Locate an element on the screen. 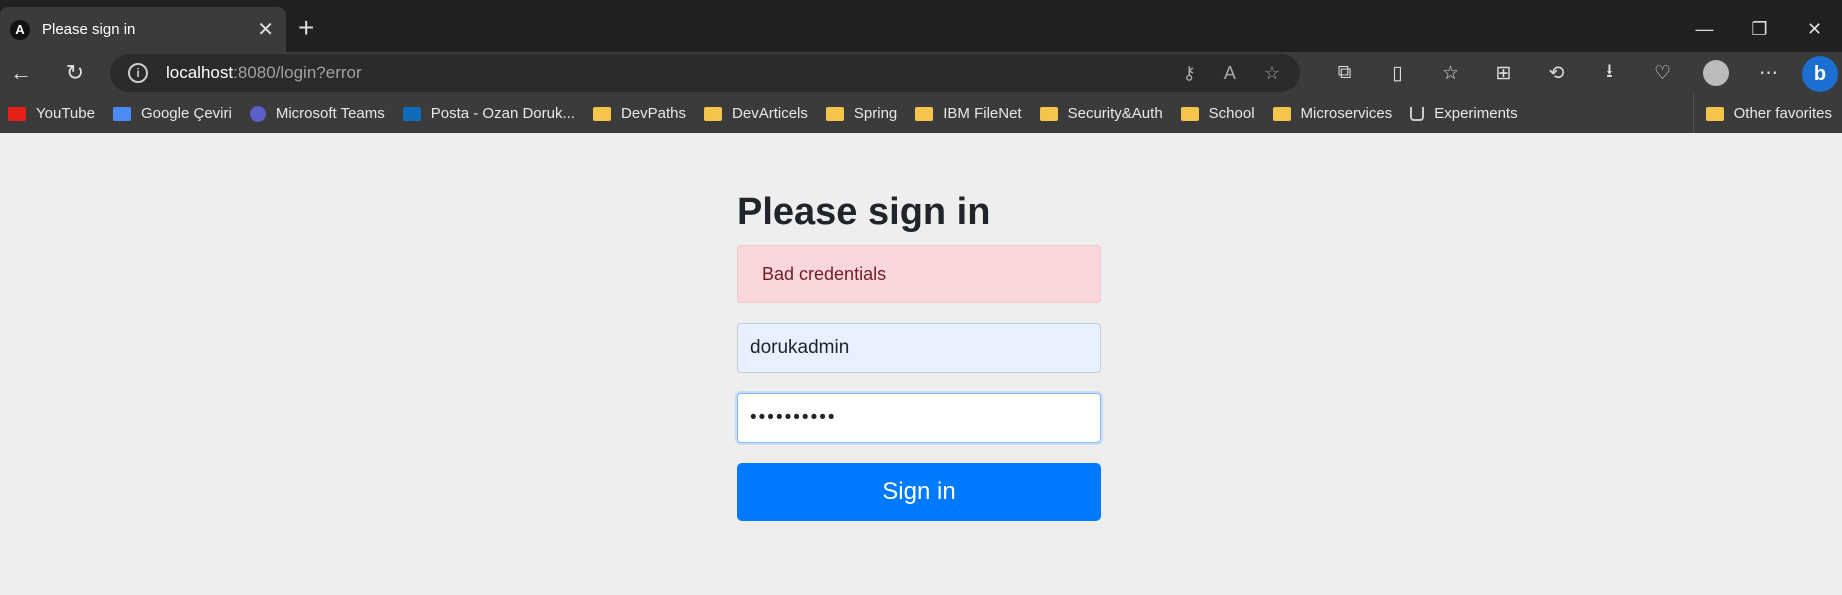 The height and width of the screenshot is (595, 1842). other-favorites: Other favorites is located at coordinates (1762, 113).